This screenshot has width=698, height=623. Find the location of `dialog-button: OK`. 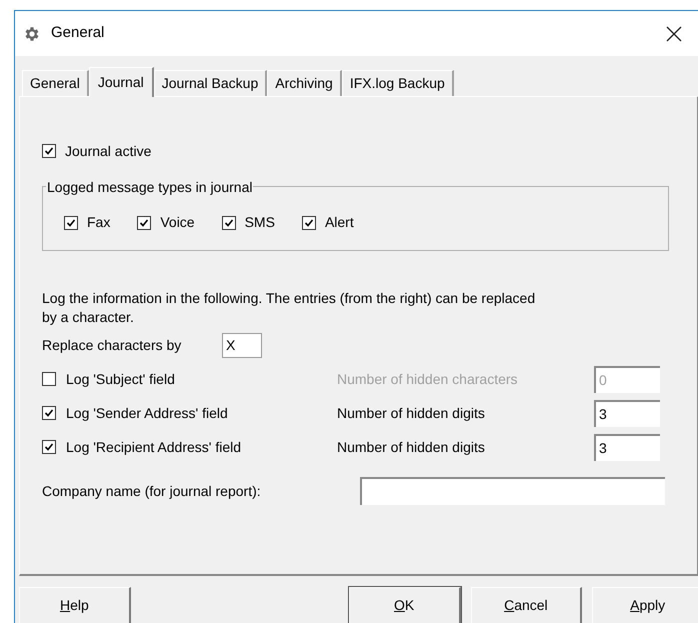

dialog-button: OK is located at coordinates (404, 605).